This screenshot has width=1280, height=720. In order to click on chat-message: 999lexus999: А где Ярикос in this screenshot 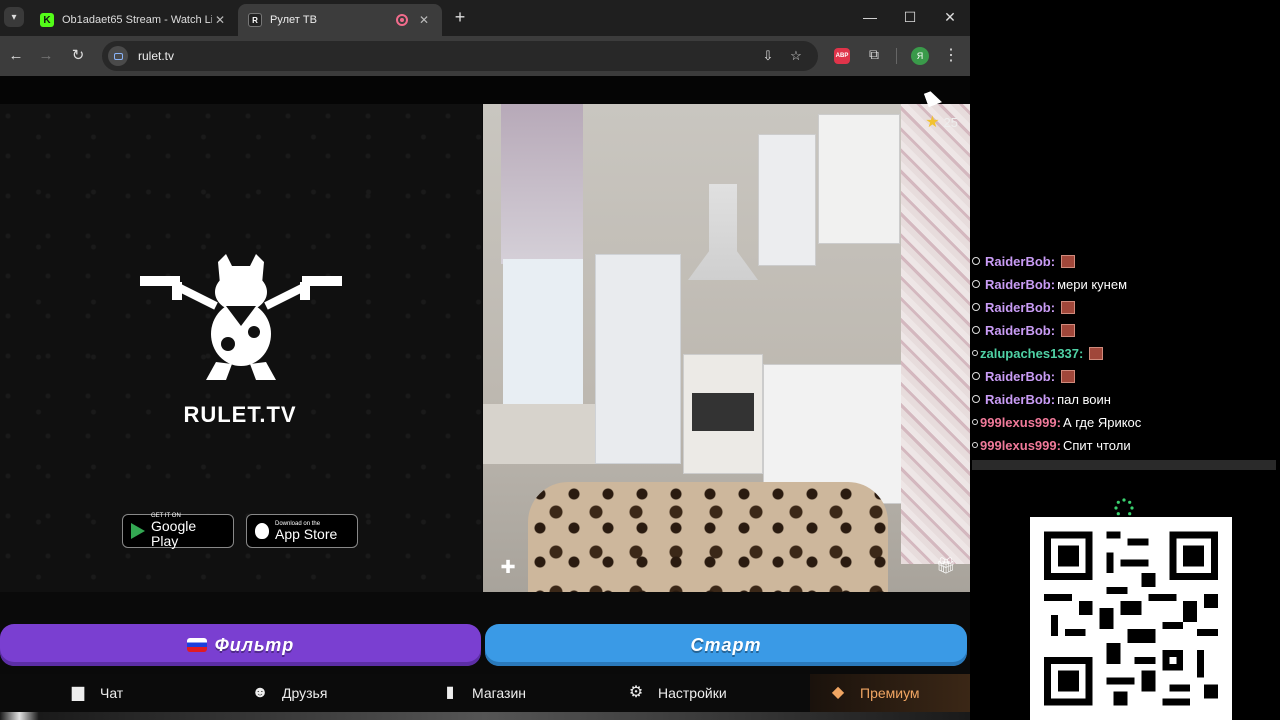, I will do `click(1056, 422)`.